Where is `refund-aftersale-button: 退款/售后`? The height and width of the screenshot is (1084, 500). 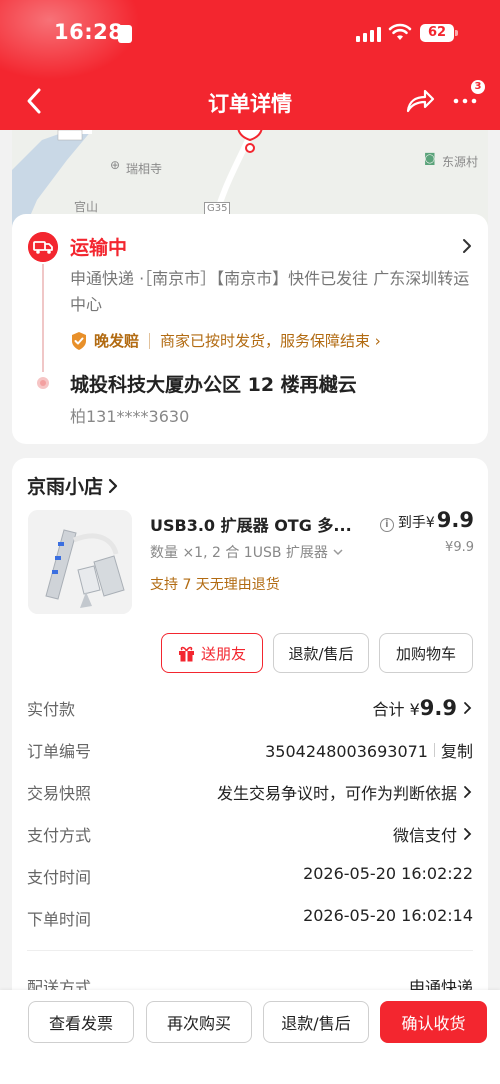 refund-aftersale-button: 退款/售后 is located at coordinates (316, 1022).